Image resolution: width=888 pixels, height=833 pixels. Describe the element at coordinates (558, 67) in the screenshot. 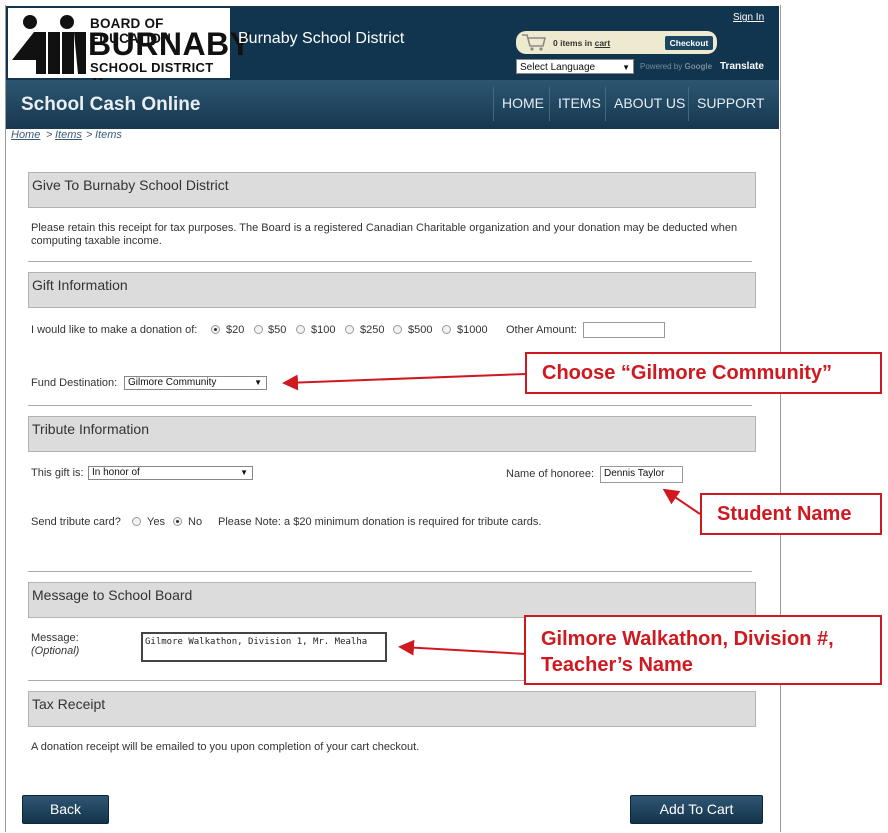

I see `language-select-value: Select Language` at that location.